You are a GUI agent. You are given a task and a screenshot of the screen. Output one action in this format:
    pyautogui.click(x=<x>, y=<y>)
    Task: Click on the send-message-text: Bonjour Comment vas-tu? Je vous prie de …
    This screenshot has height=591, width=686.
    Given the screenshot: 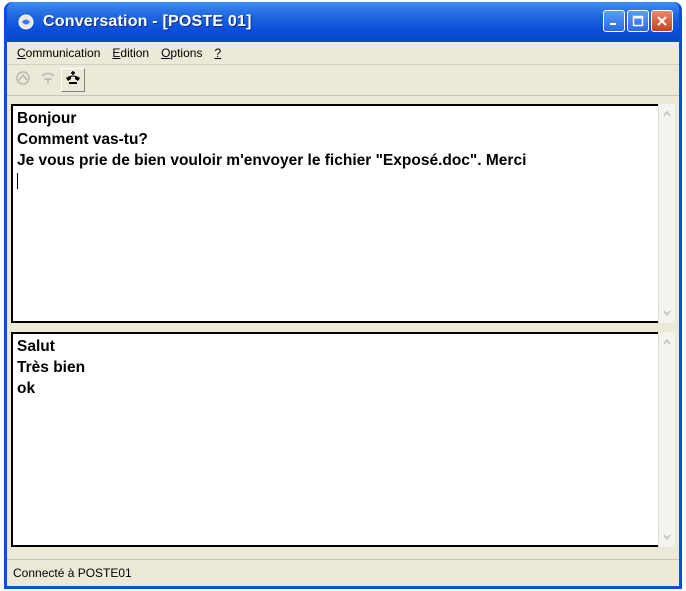 What is the action you would take?
    pyautogui.click(x=335, y=148)
    